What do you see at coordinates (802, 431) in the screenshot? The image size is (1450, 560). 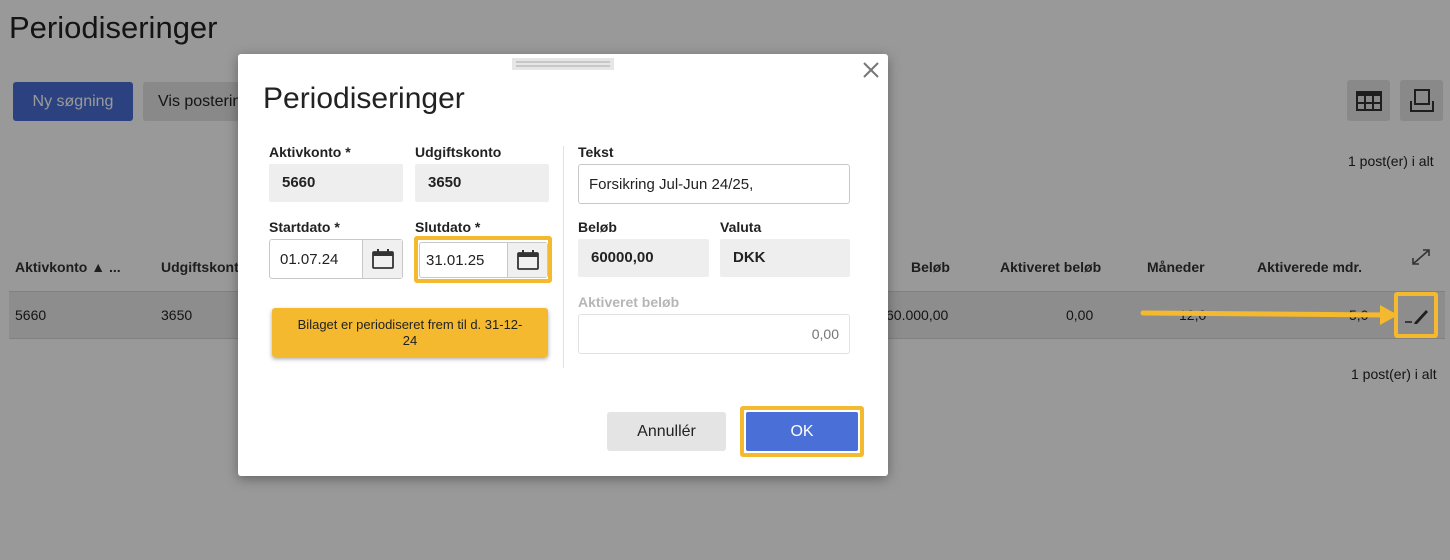 I see `ok-button-highlight` at bounding box center [802, 431].